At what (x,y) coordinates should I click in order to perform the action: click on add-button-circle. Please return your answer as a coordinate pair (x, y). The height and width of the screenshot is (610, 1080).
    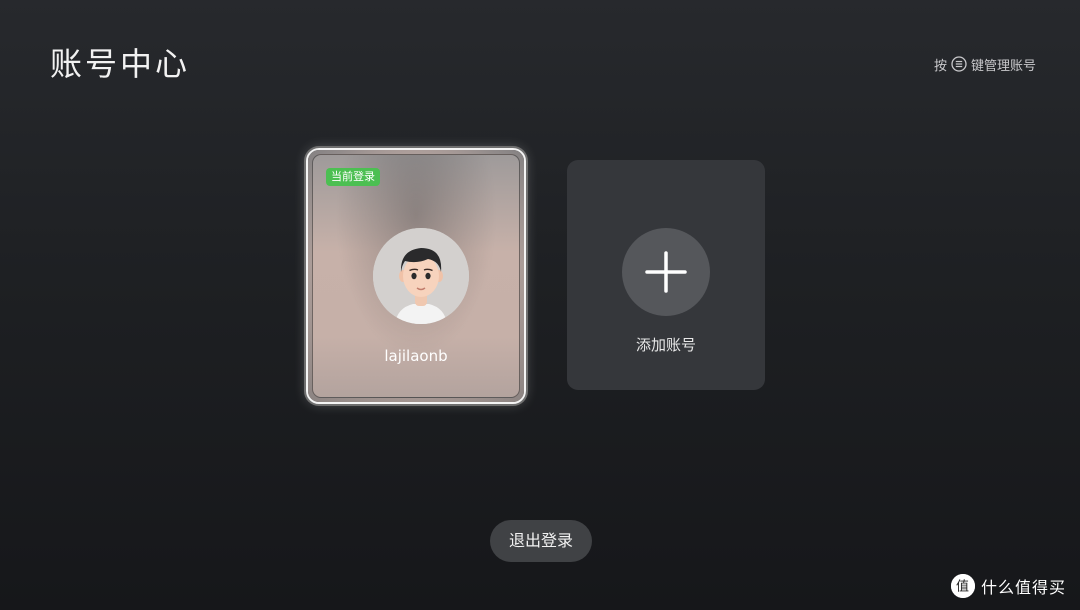
    Looking at the image, I should click on (666, 272).